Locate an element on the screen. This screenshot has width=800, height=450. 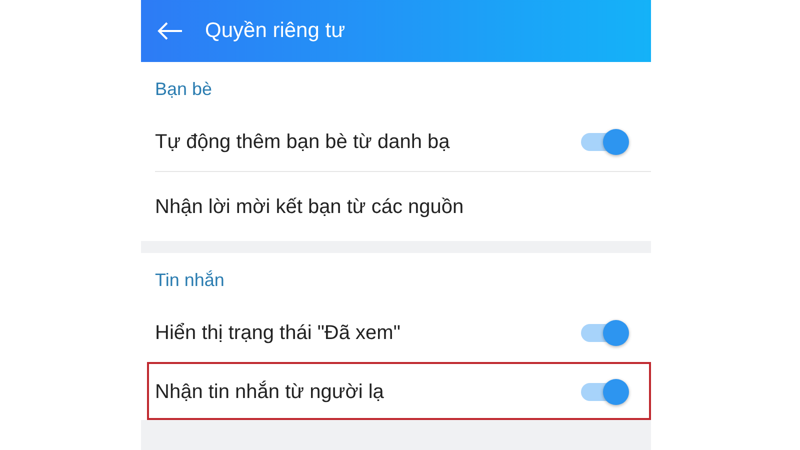
setting-label: Tự động thêm bạn bè từ danh bạ is located at coordinates (302, 142).